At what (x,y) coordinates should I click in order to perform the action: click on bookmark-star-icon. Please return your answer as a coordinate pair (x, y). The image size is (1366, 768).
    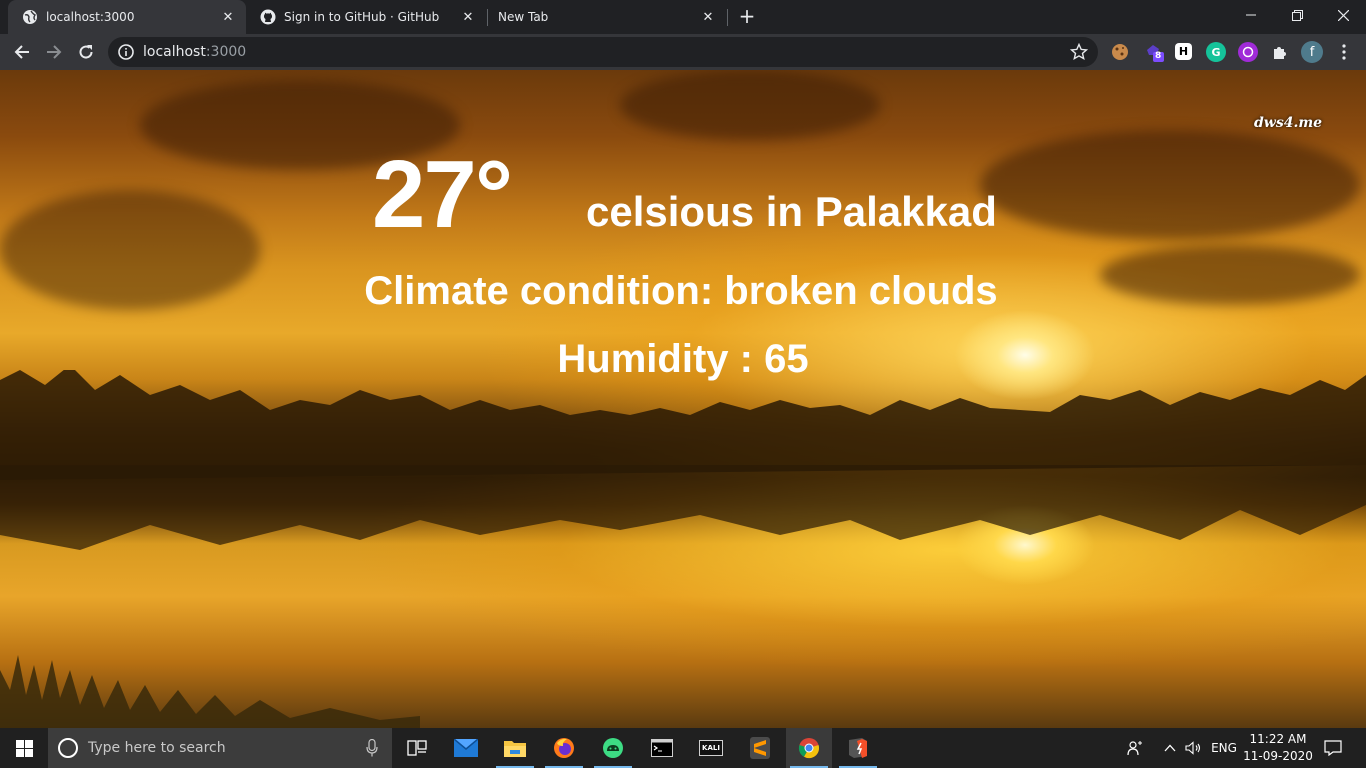
    Looking at the image, I should click on (1079, 52).